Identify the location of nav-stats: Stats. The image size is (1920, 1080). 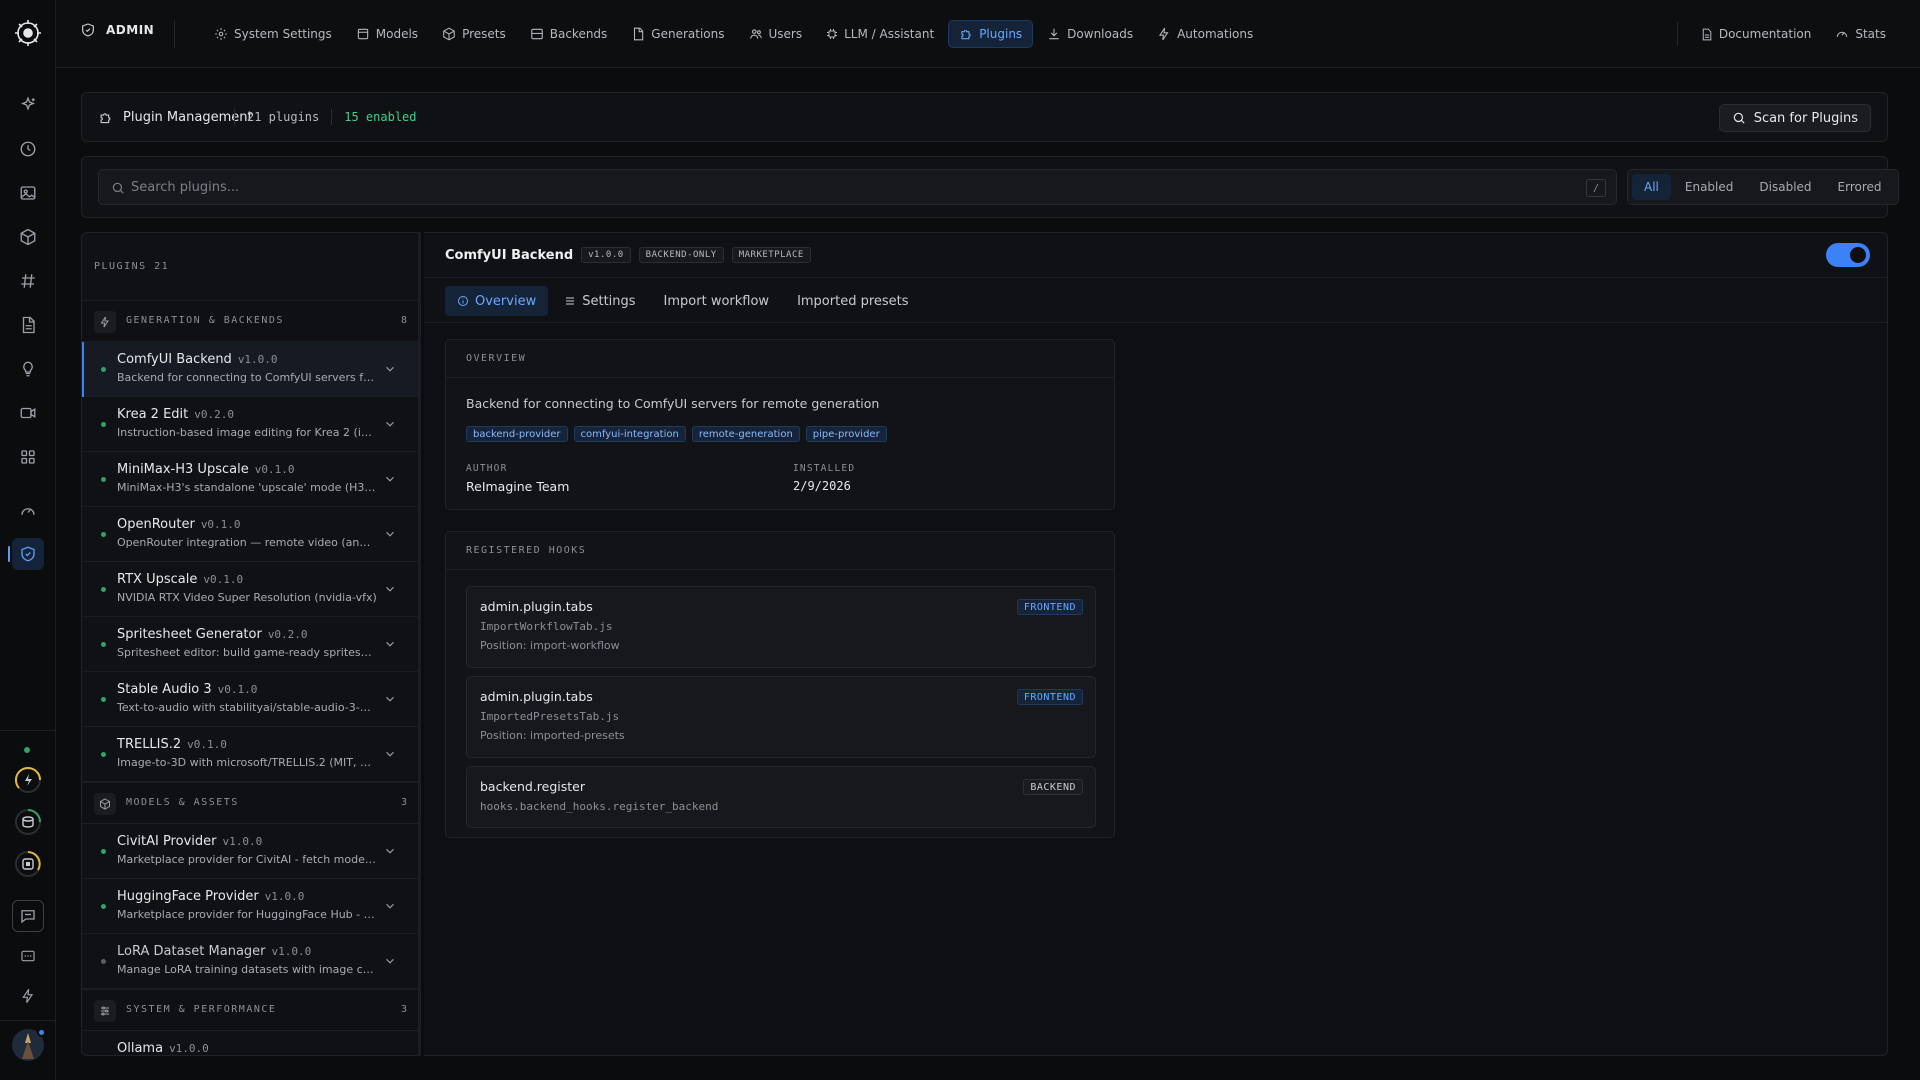
(1860, 34).